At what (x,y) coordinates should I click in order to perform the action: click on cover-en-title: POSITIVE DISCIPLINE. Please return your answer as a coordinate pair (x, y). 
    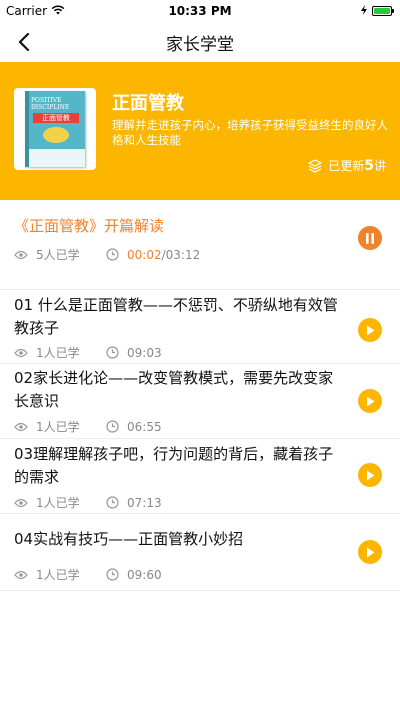
    Looking at the image, I should click on (50, 104).